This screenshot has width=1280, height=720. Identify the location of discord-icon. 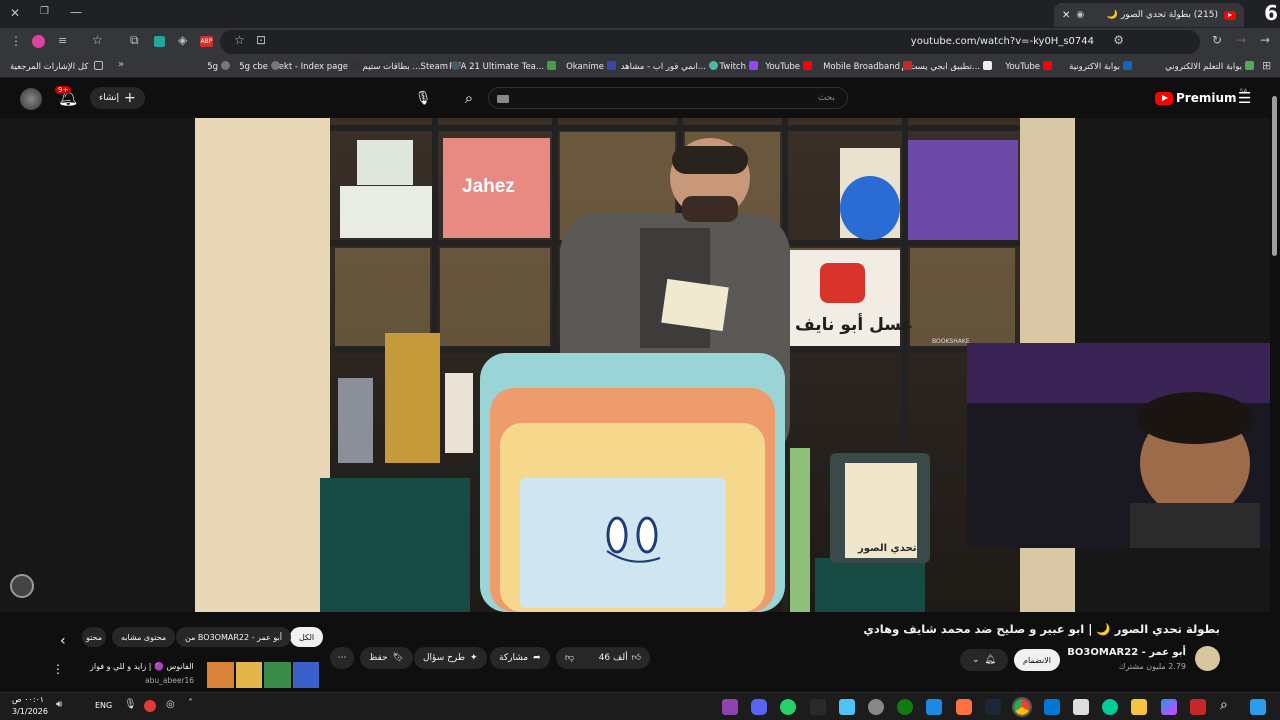
(759, 707).